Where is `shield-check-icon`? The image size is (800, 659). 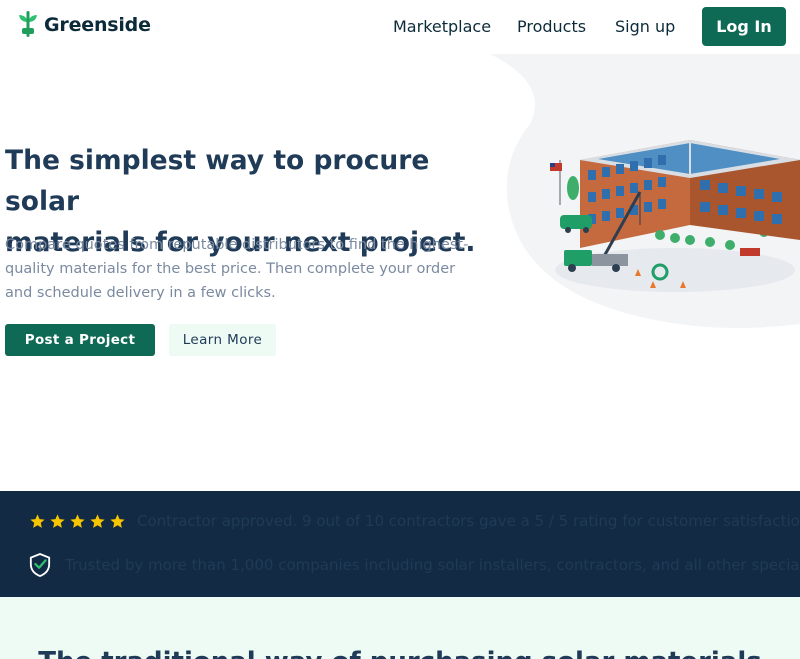 shield-check-icon is located at coordinates (40, 565).